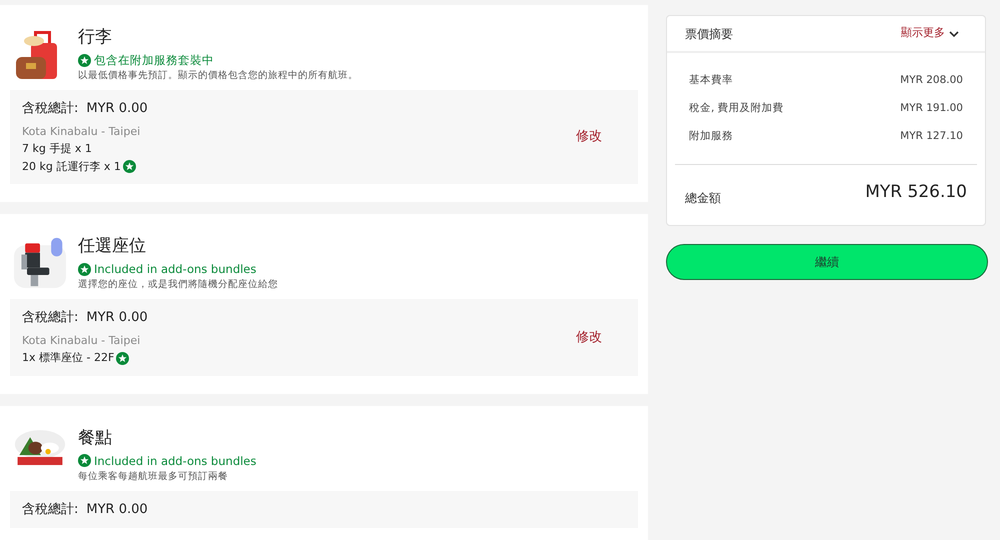  Describe the element at coordinates (954, 34) in the screenshot. I see `chevron-icon` at that location.